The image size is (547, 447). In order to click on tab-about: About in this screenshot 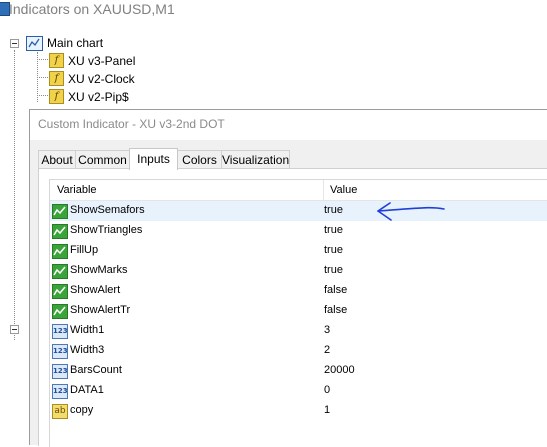, I will do `click(57, 159)`.